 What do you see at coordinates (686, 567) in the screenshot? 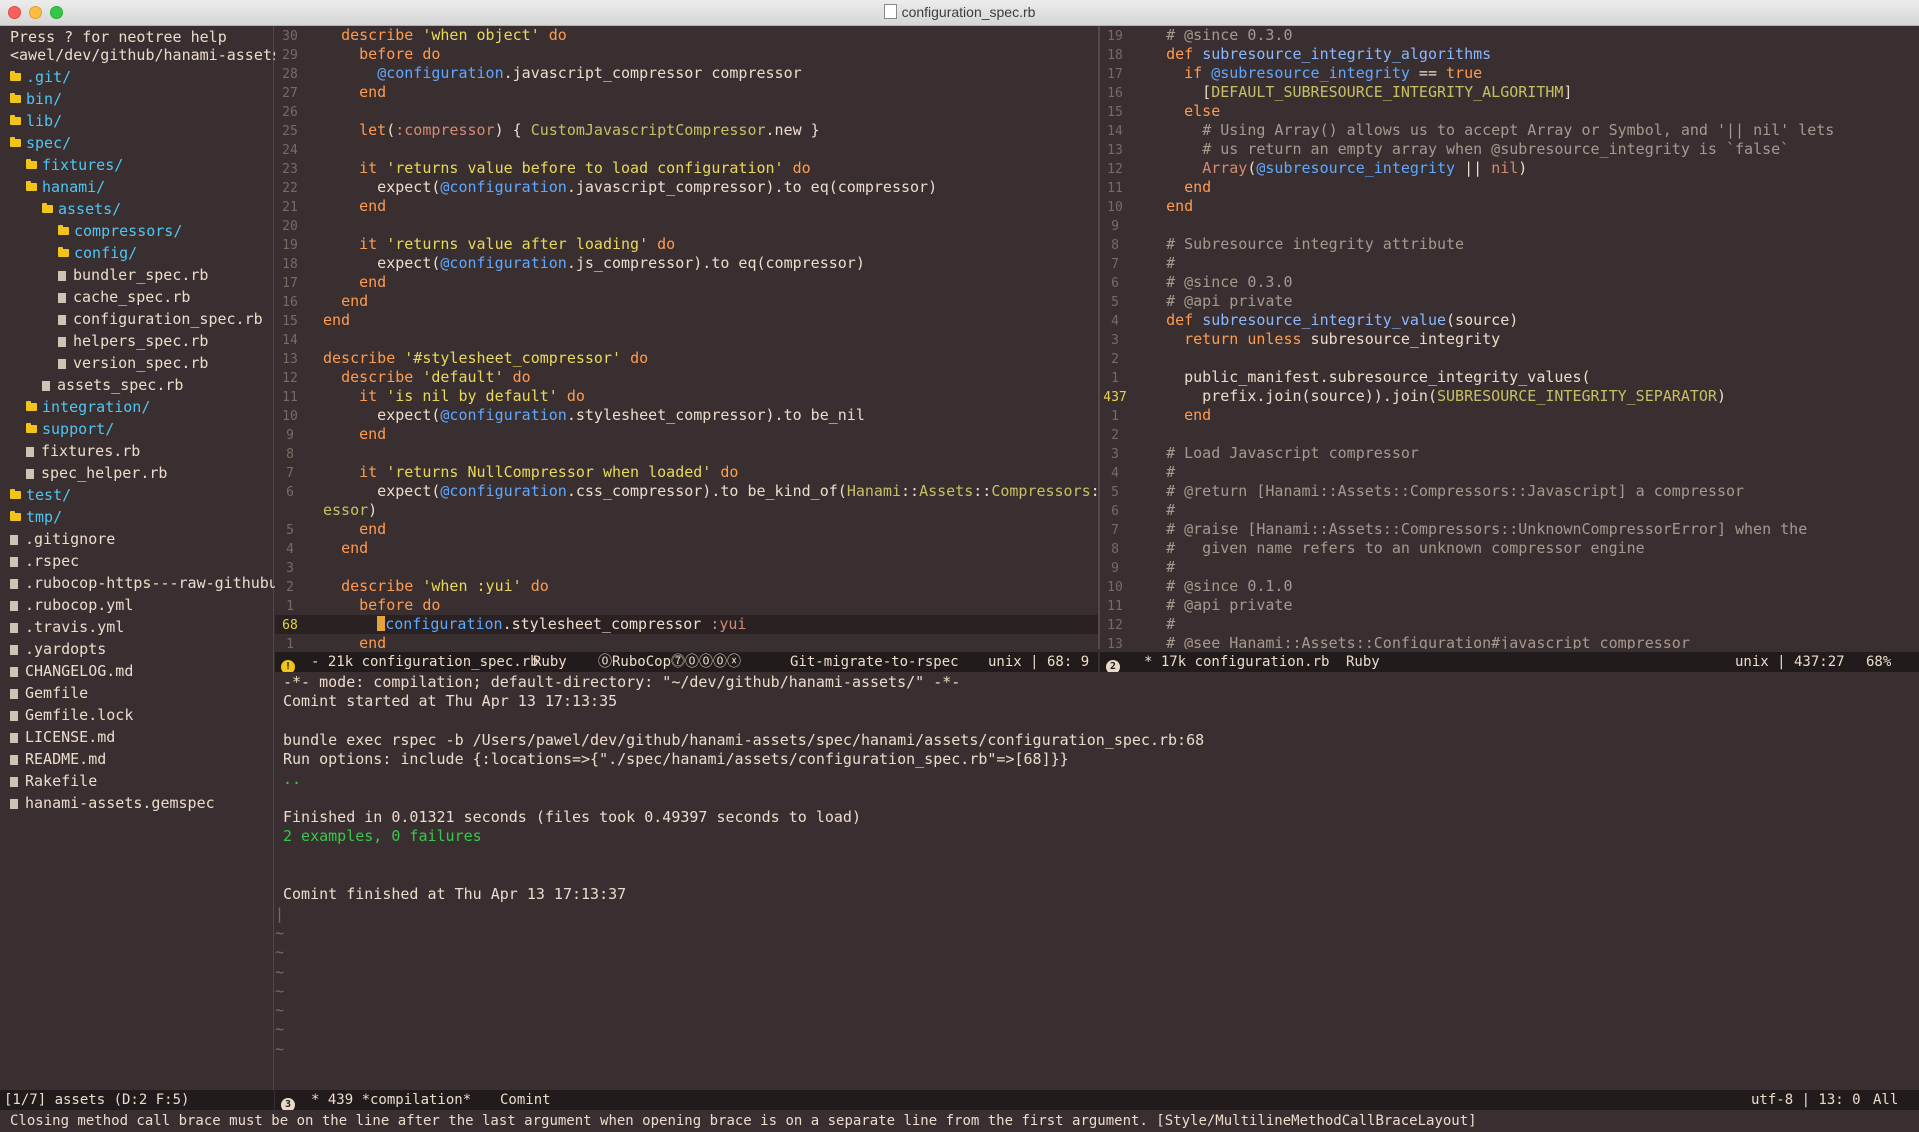
I see `code-line: 3` at bounding box center [686, 567].